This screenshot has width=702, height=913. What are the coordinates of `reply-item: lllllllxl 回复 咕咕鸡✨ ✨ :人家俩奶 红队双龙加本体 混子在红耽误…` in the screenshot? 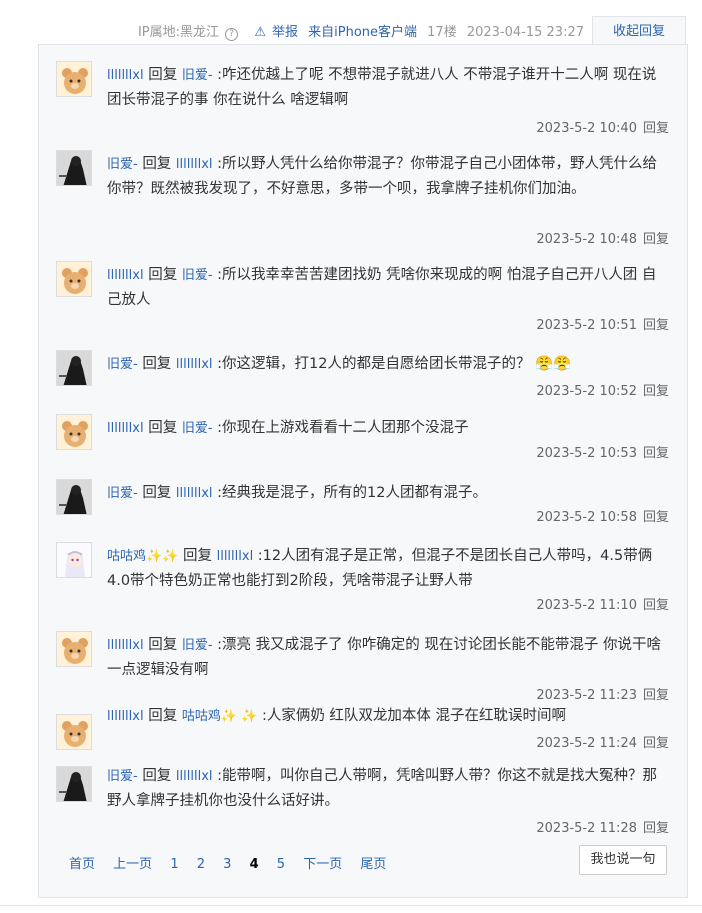 It's located at (363, 732).